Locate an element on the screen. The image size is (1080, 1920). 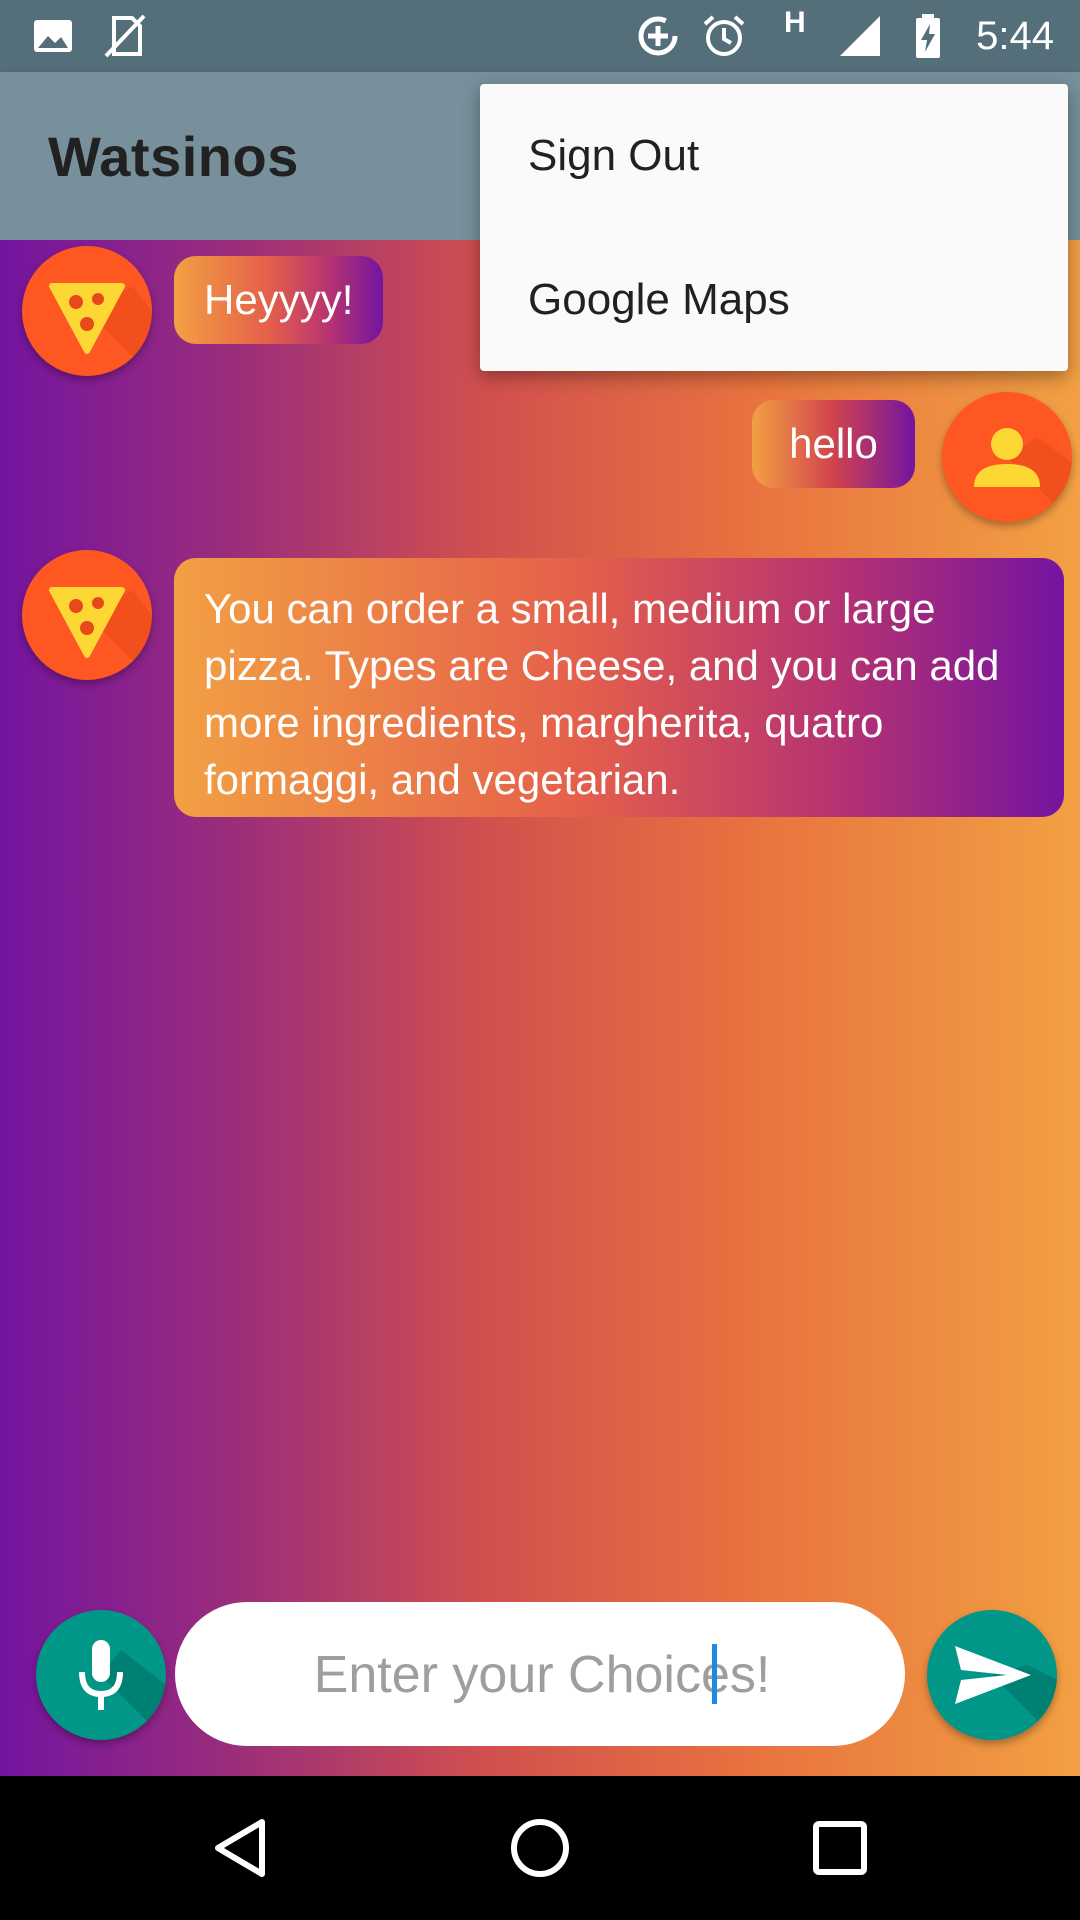
overflow-menu: Sign Out Google Maps is located at coordinates (774, 227).